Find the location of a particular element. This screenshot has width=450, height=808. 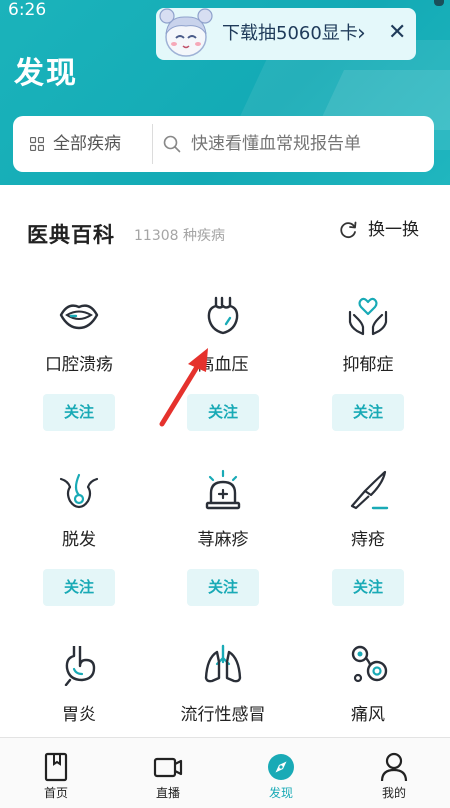

disease-name: 胃炎 is located at coordinates (79, 715).